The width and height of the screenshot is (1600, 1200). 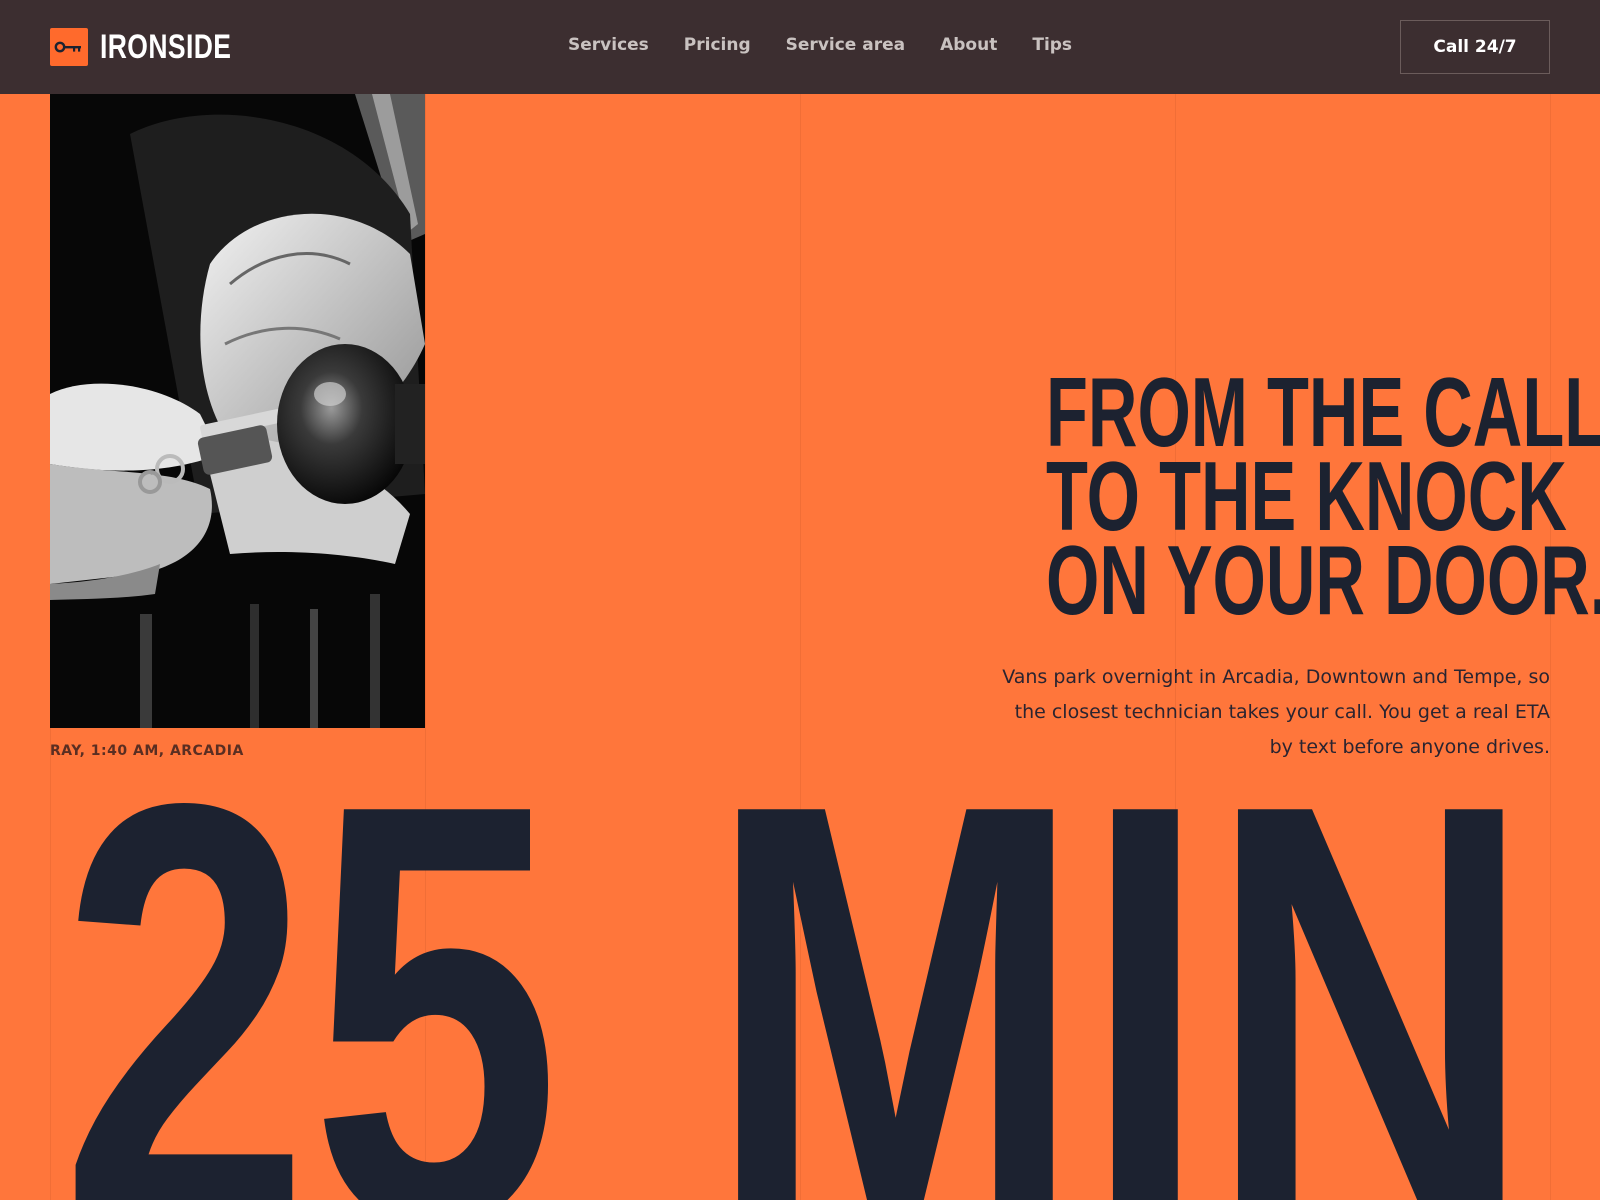 What do you see at coordinates (310, 940) in the screenshot?
I see `stat-value: 25` at bounding box center [310, 940].